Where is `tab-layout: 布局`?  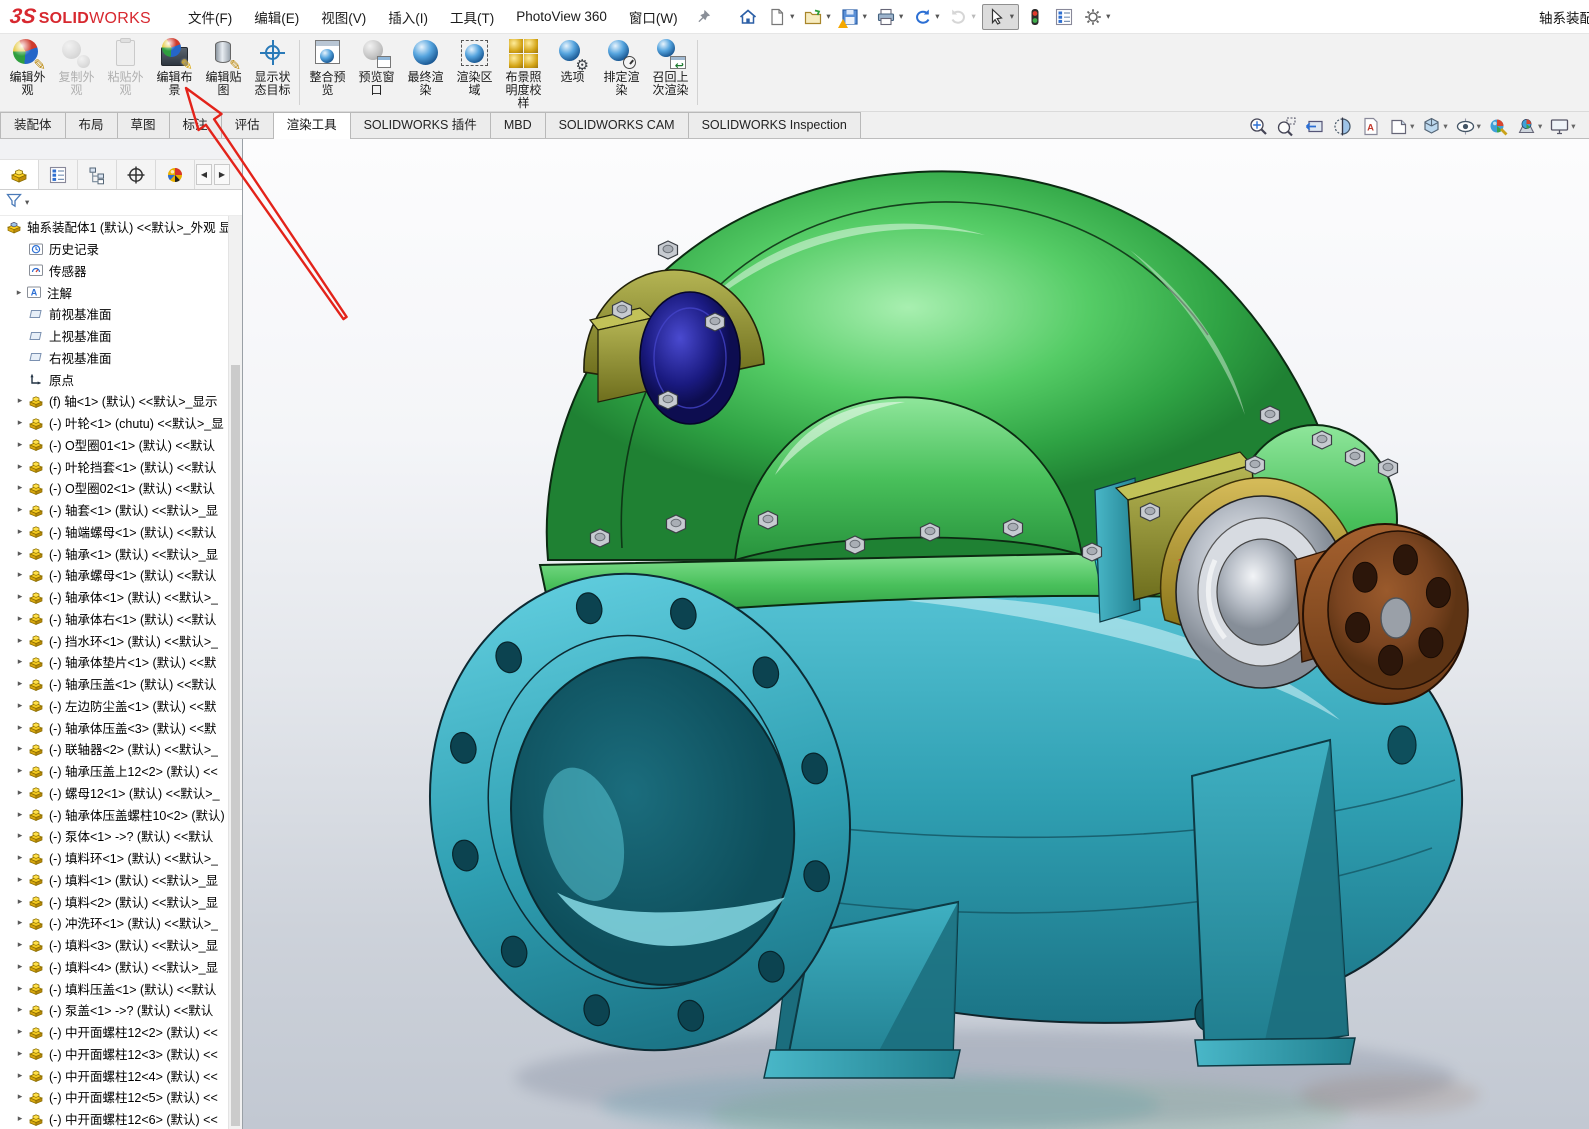 tab-layout: 布局 is located at coordinates (91, 125).